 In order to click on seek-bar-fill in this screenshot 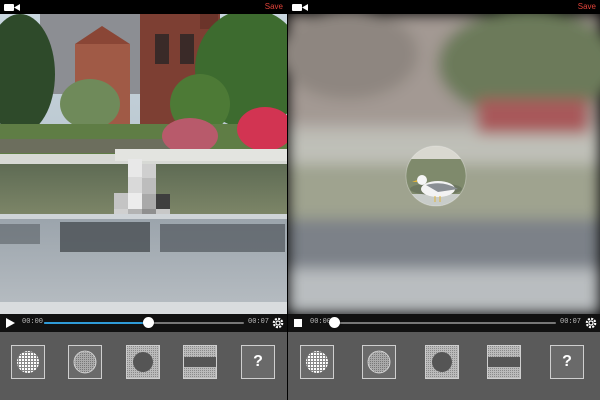, I will do `click(96, 323)`.